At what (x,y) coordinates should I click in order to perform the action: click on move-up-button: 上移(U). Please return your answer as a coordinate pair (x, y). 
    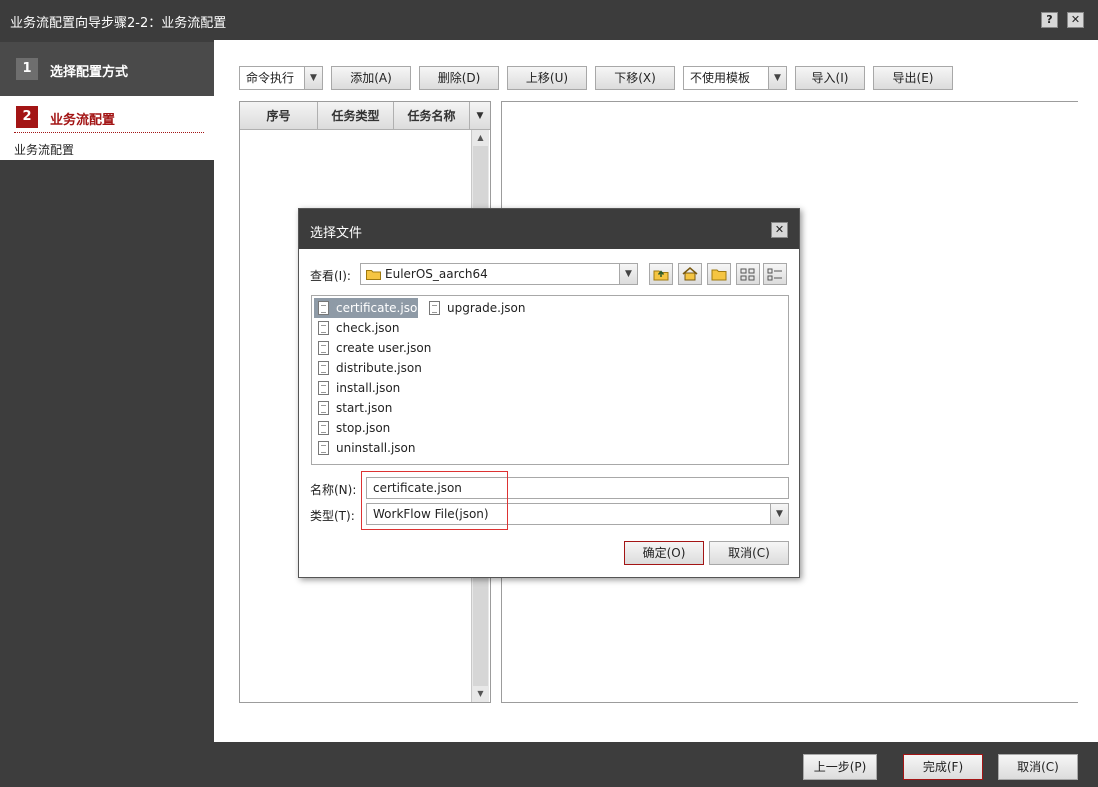
    Looking at the image, I should click on (547, 78).